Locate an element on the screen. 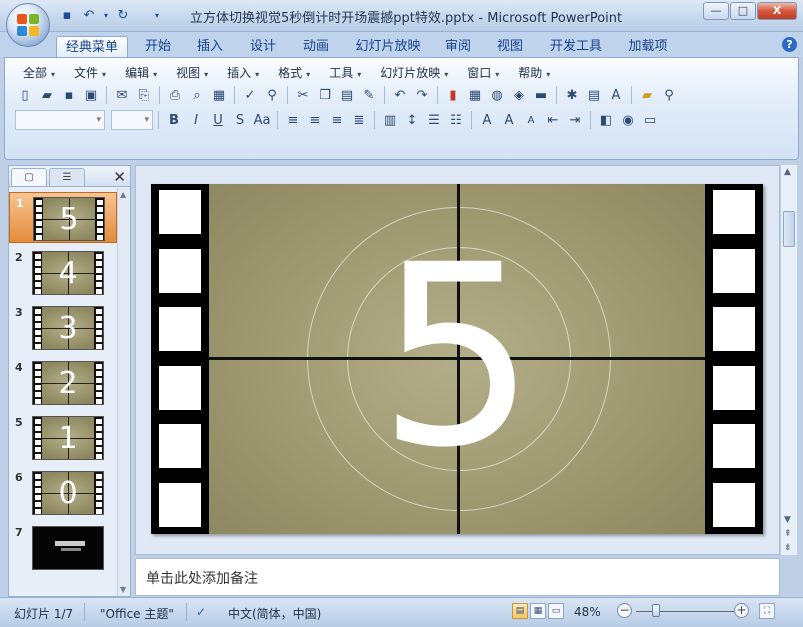 The width and height of the screenshot is (803, 627). spellcheck-icon: ✓ is located at coordinates (201, 612).